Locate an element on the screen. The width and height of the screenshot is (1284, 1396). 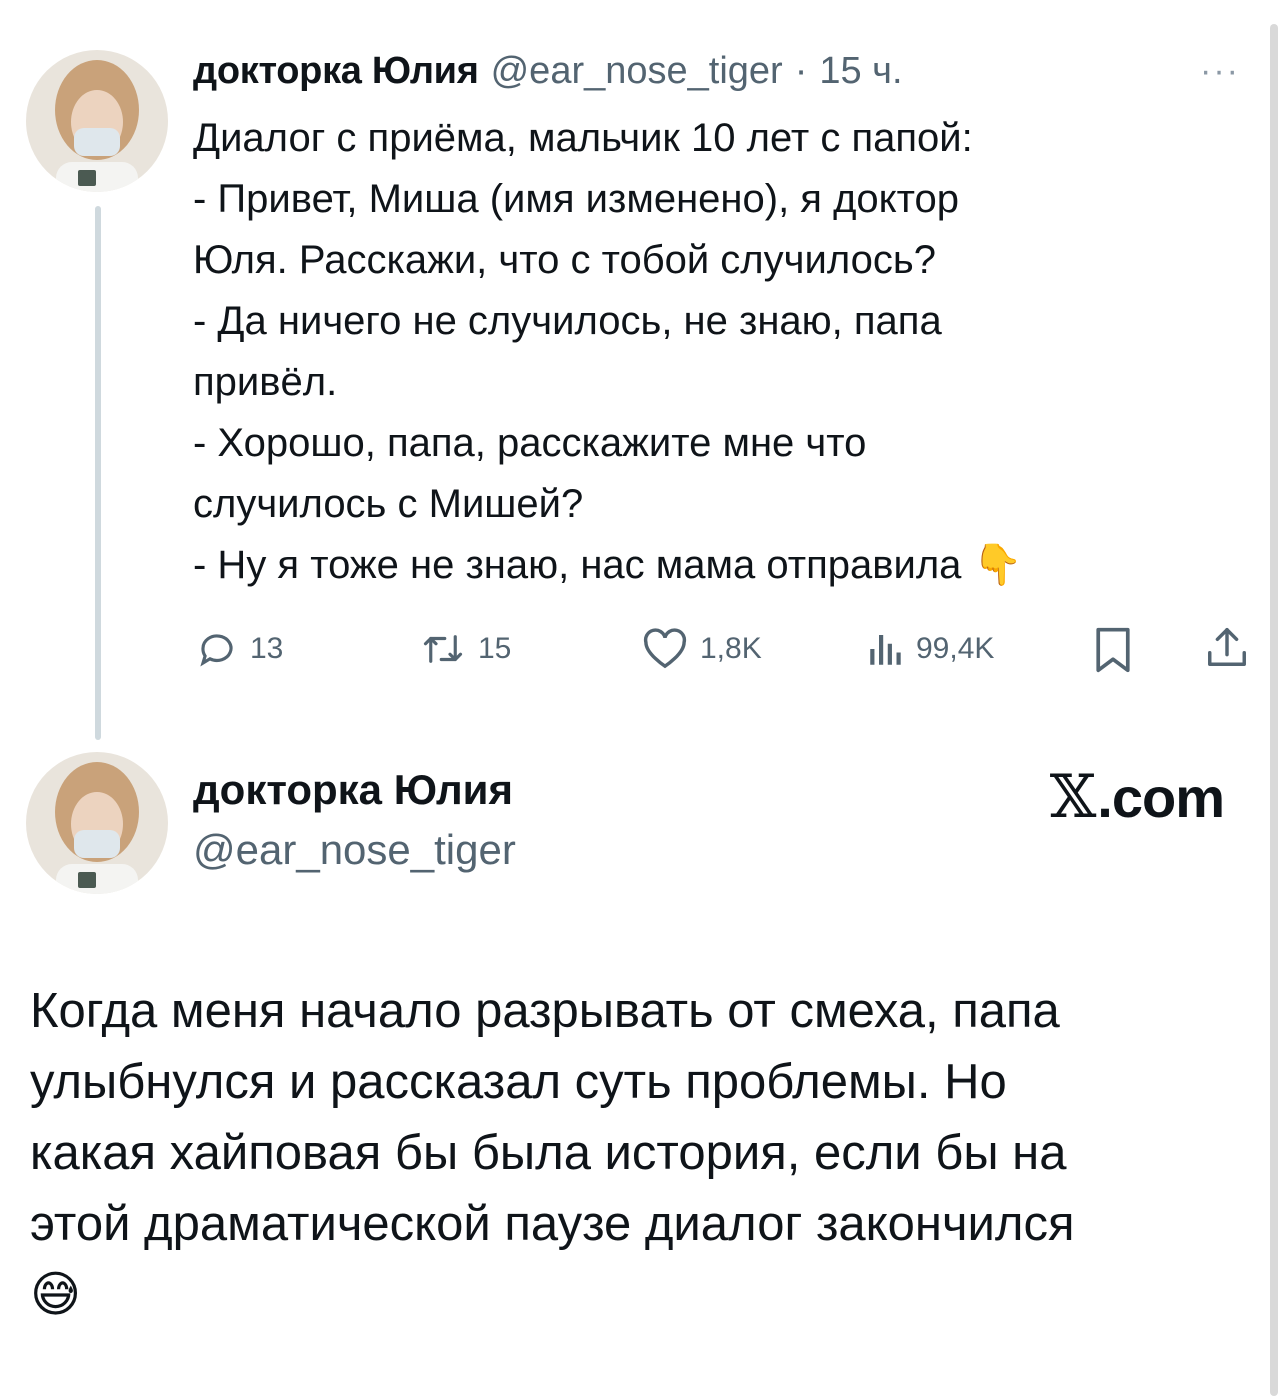
like-button: 1,8K is located at coordinates (702, 649).